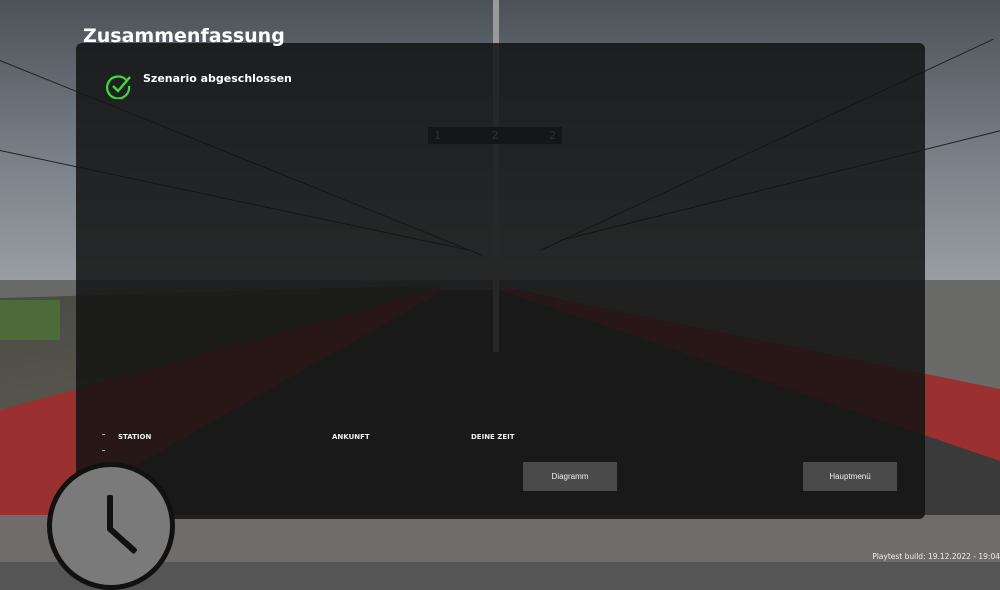 This screenshot has width=1000, height=590. What do you see at coordinates (184, 36) in the screenshot?
I see `page-title: Zusammenfassung` at bounding box center [184, 36].